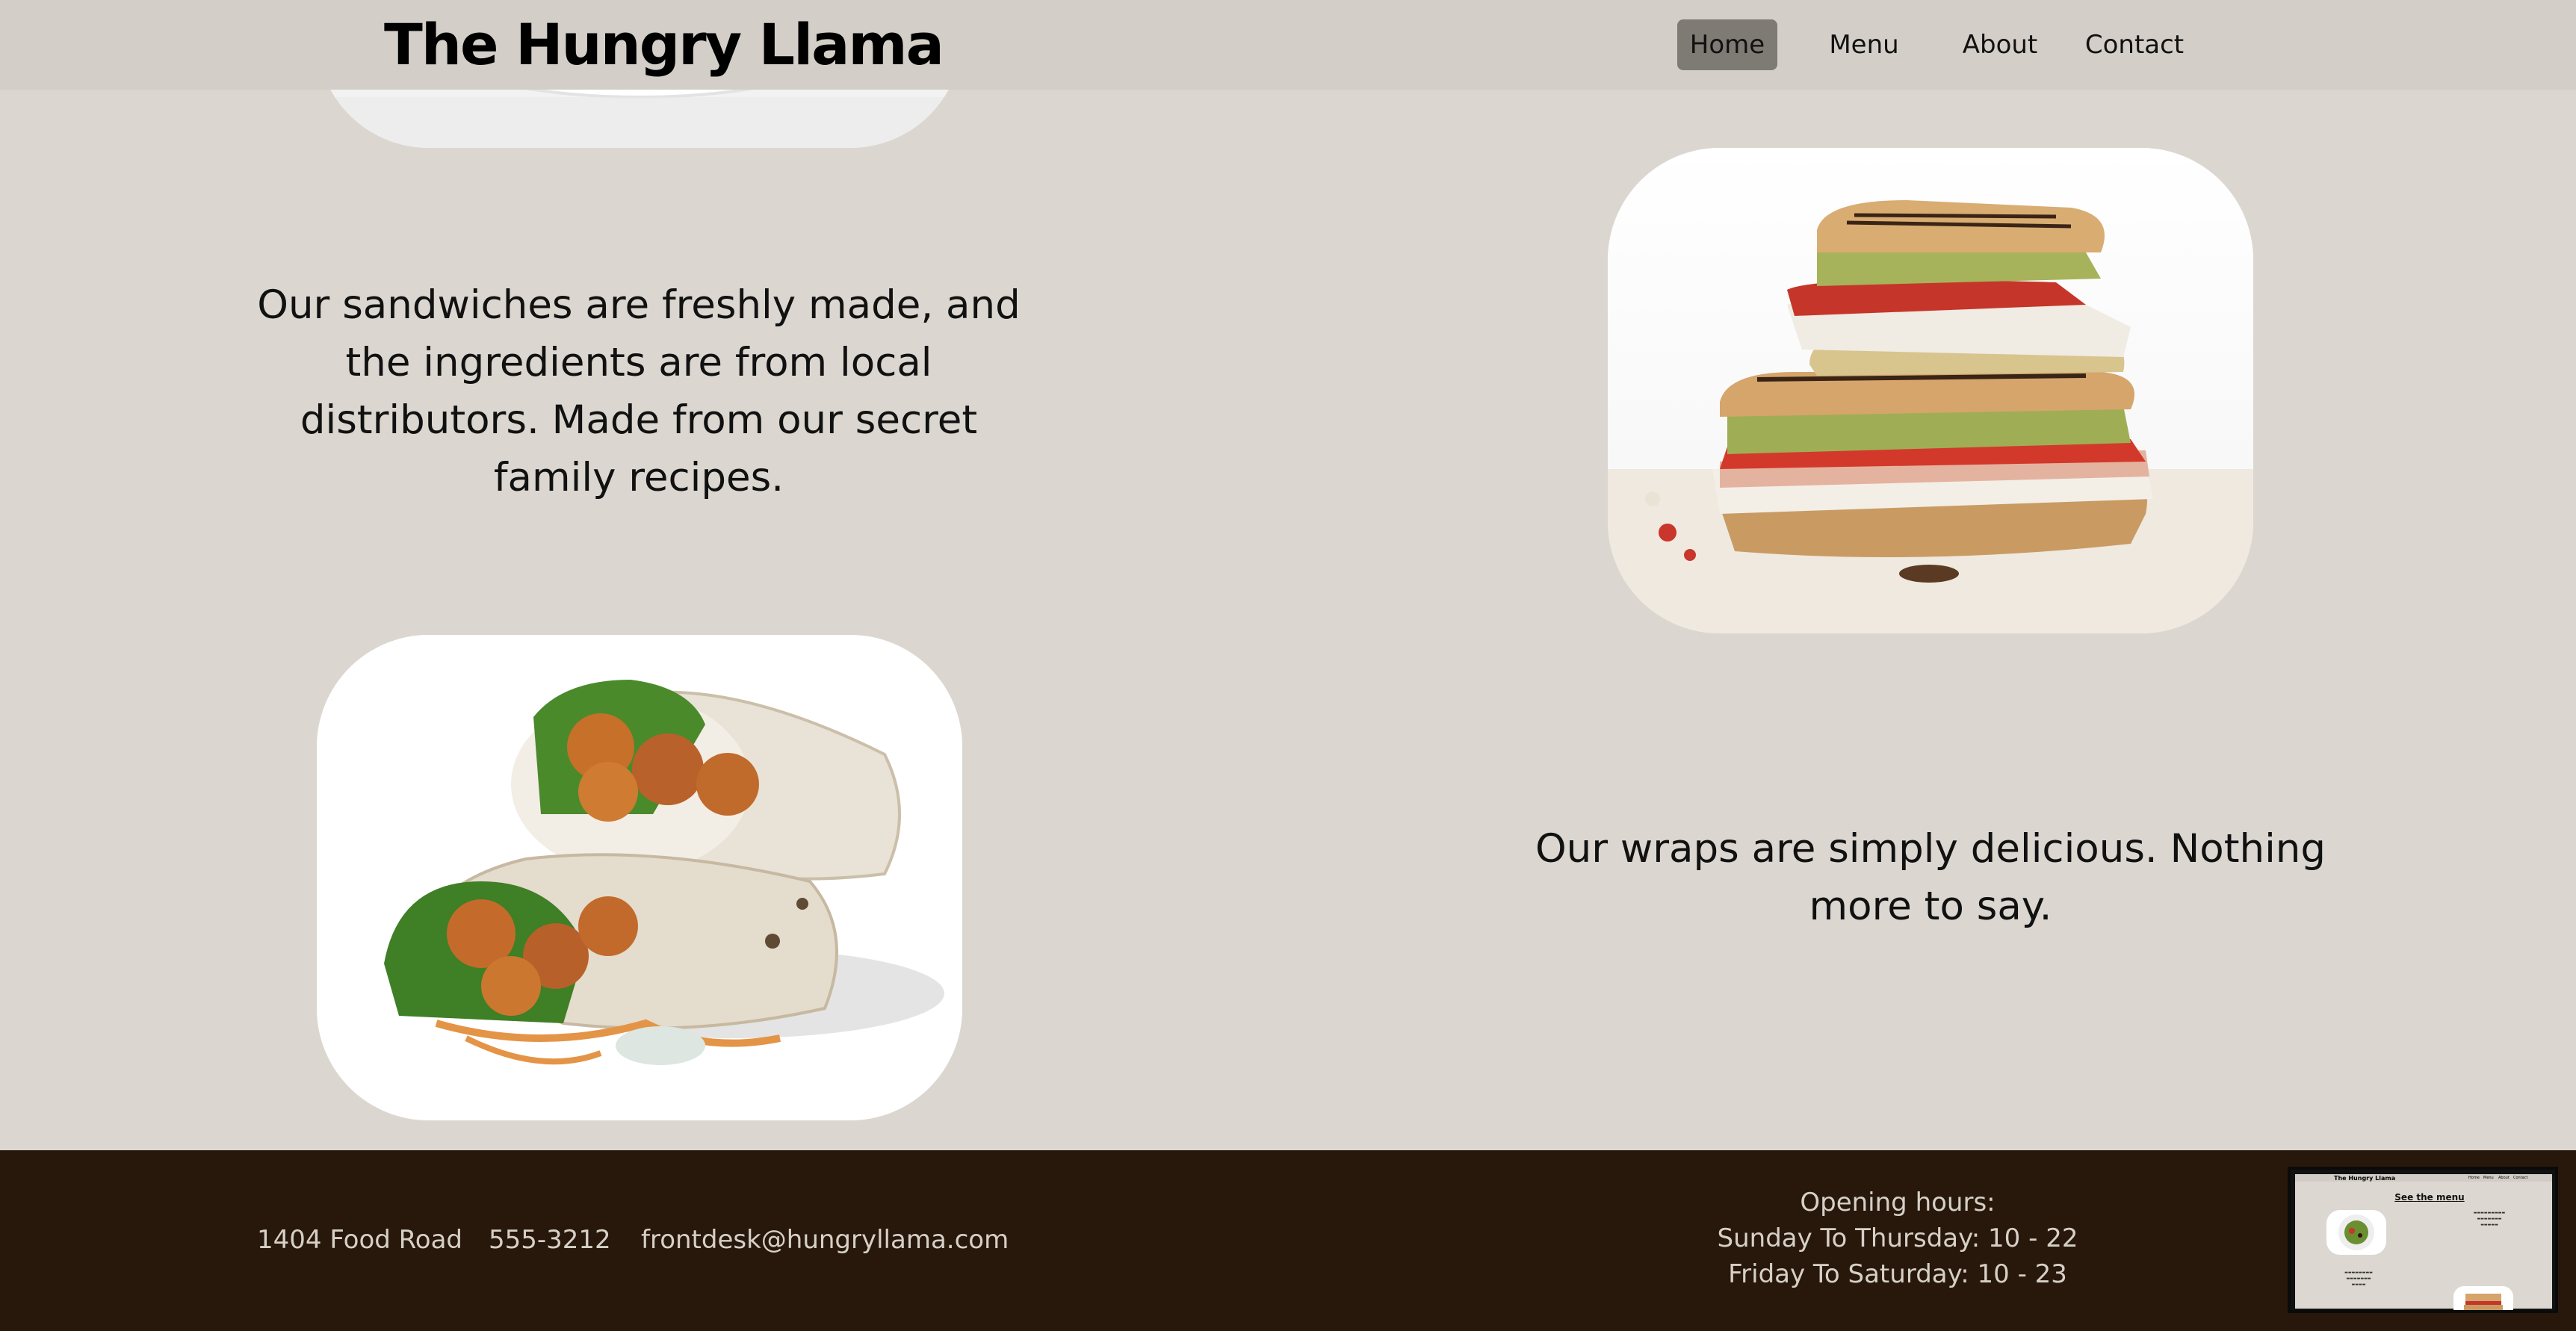 Image resolution: width=2576 pixels, height=1331 pixels. I want to click on sandwich-image, so click(1930, 390).